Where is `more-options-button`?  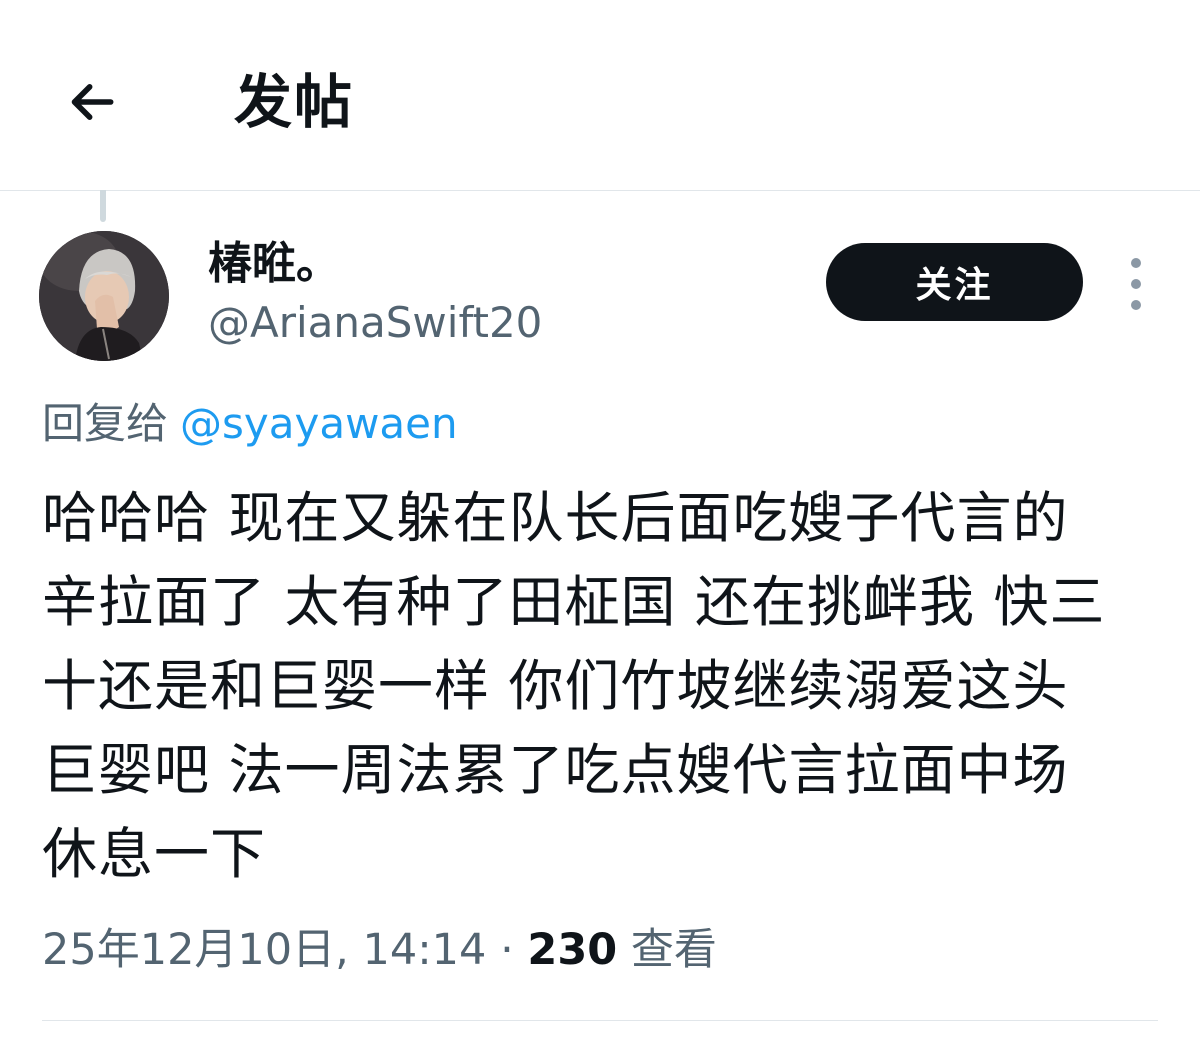 more-options-button is located at coordinates (1136, 284).